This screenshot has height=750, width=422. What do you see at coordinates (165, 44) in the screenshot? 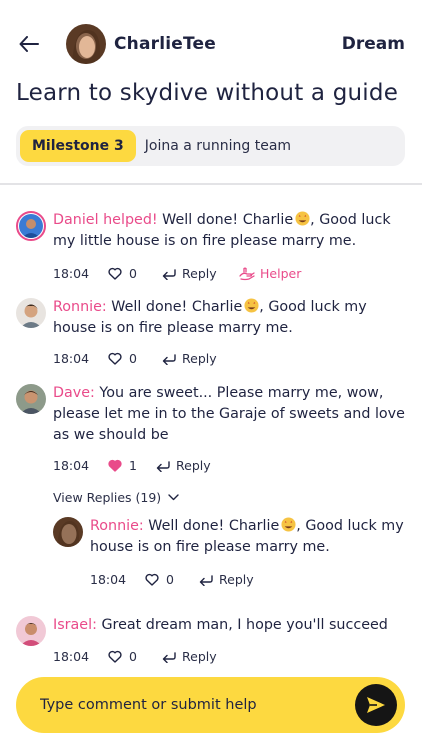
I see `username: CharlieTee` at bounding box center [165, 44].